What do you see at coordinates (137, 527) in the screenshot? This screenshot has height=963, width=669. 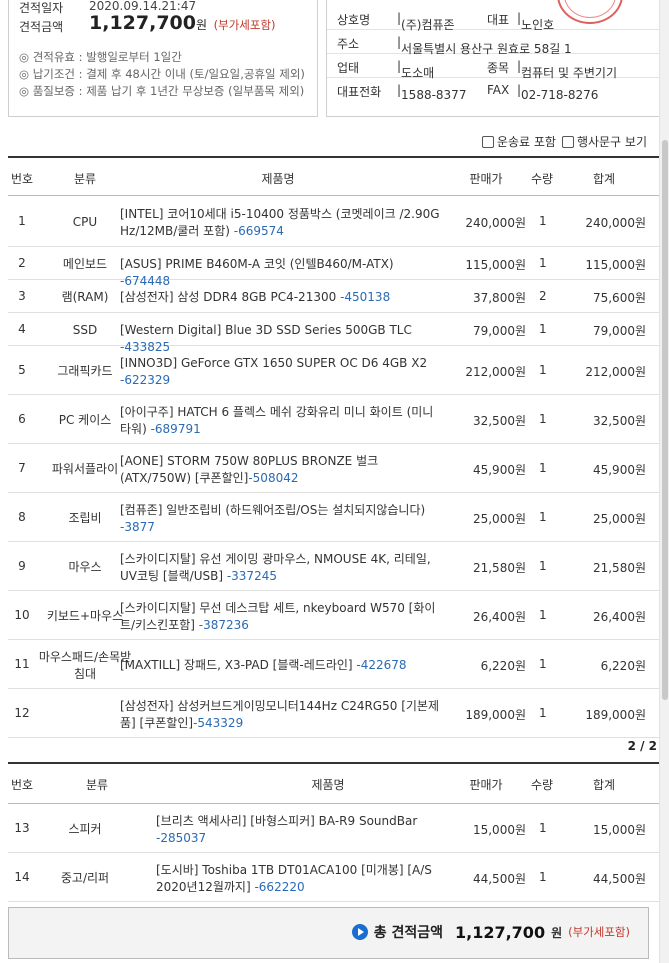 I see `product-code-link: -3877` at bounding box center [137, 527].